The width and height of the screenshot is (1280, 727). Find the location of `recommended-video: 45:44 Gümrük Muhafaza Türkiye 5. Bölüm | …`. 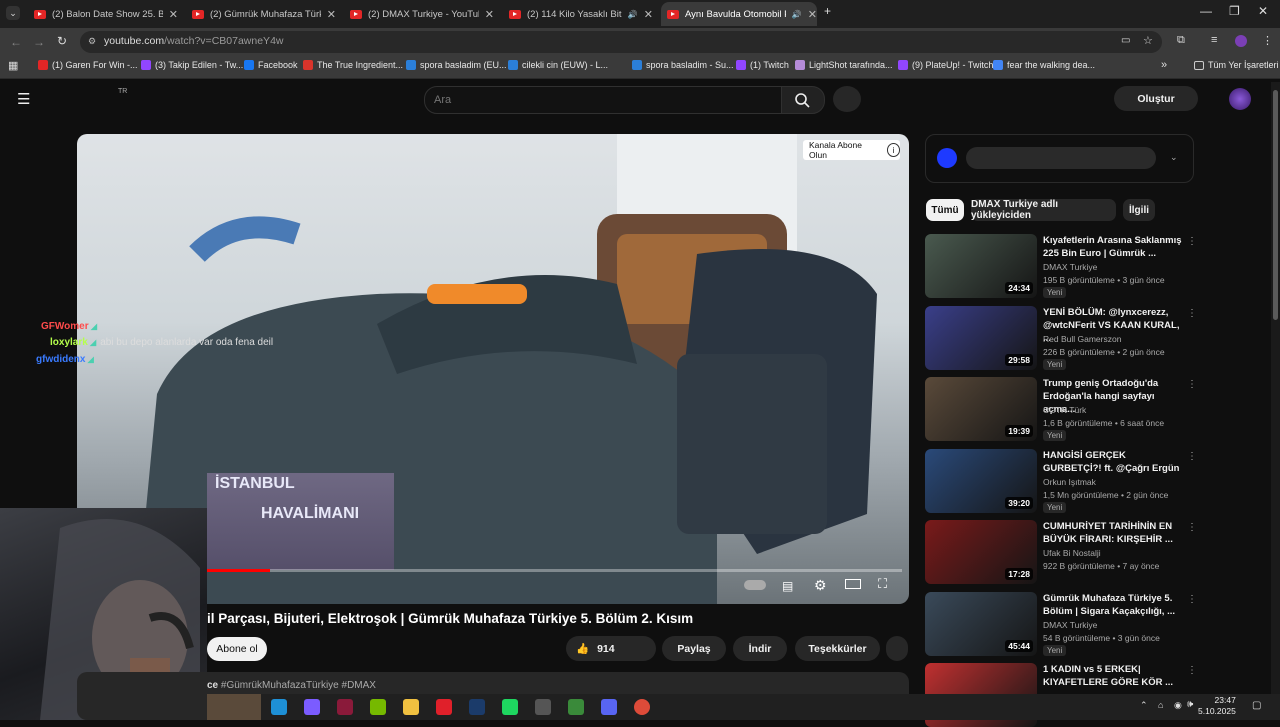

recommended-video: 45:44 Gümrük Muhafaza Türkiye 5. Bölüm | … is located at coordinates (1095, 623).